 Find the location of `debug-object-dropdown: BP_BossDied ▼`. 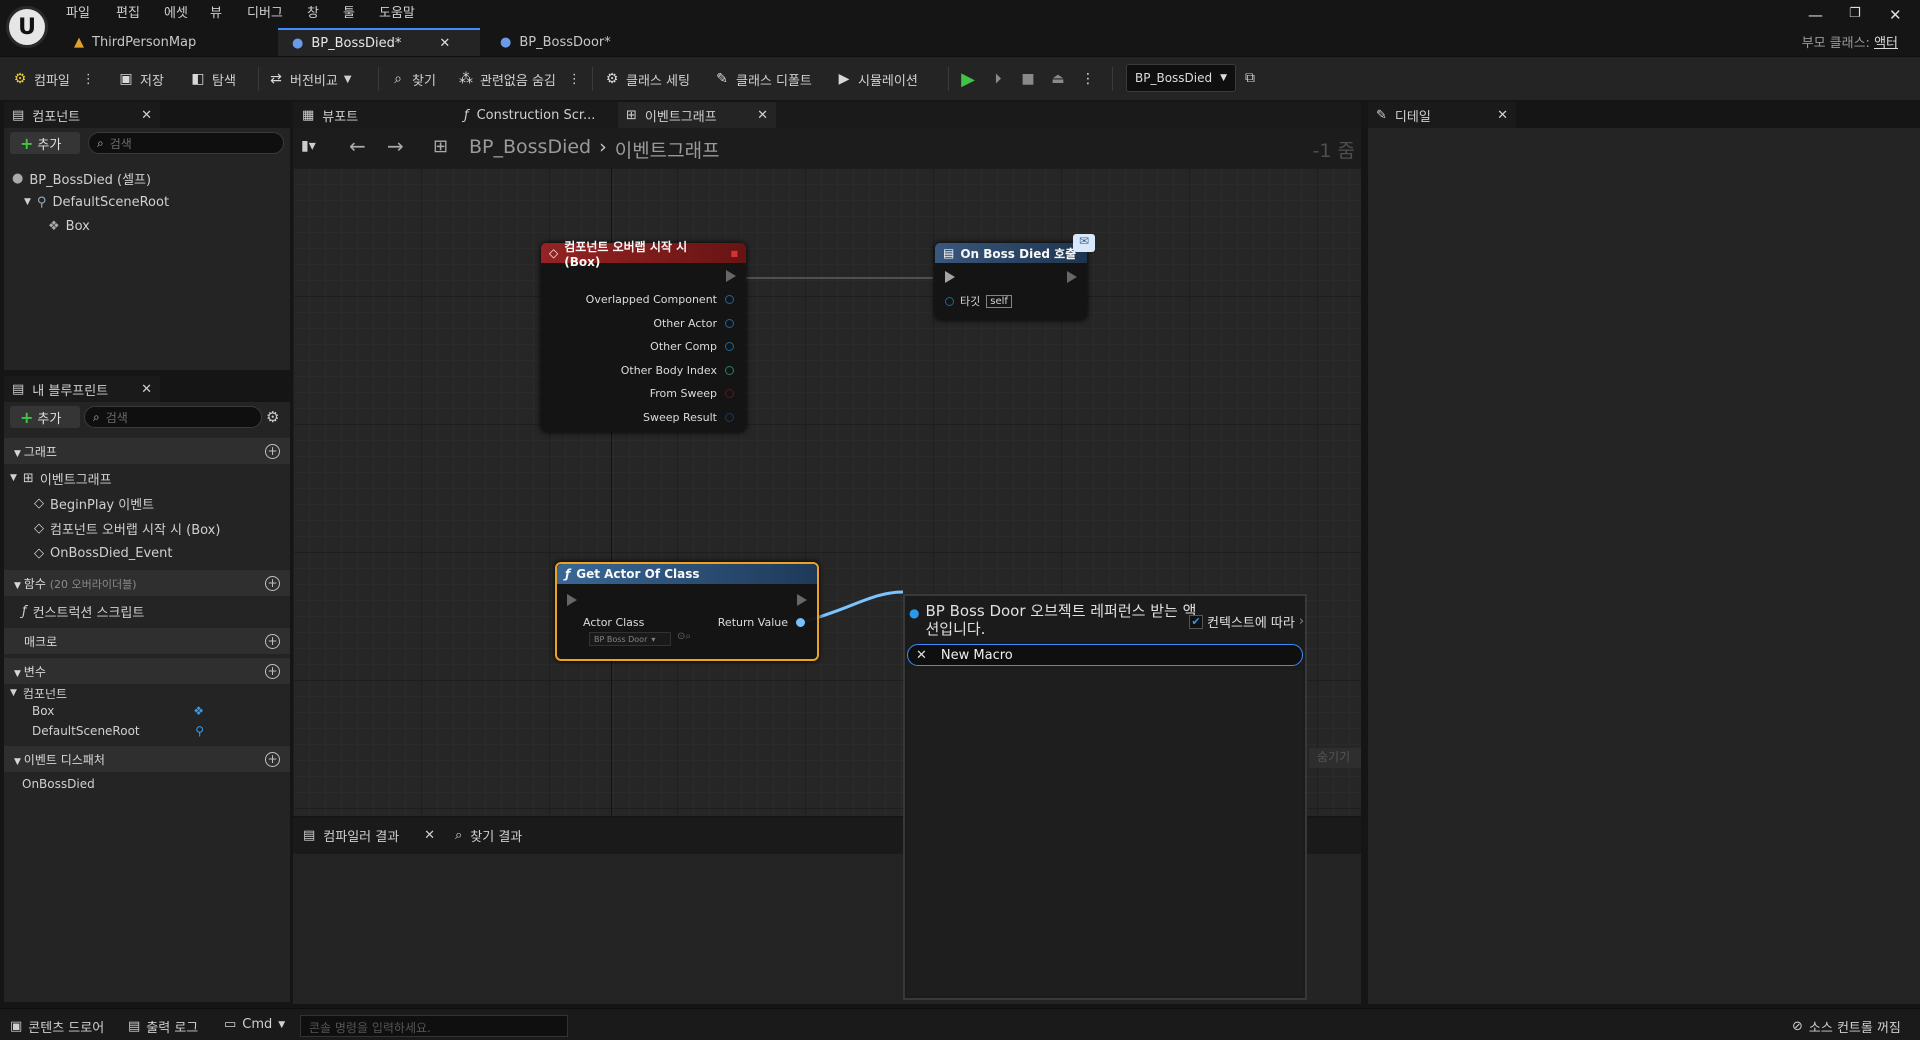

debug-object-dropdown: BP_BossDied ▼ is located at coordinates (1181, 78).